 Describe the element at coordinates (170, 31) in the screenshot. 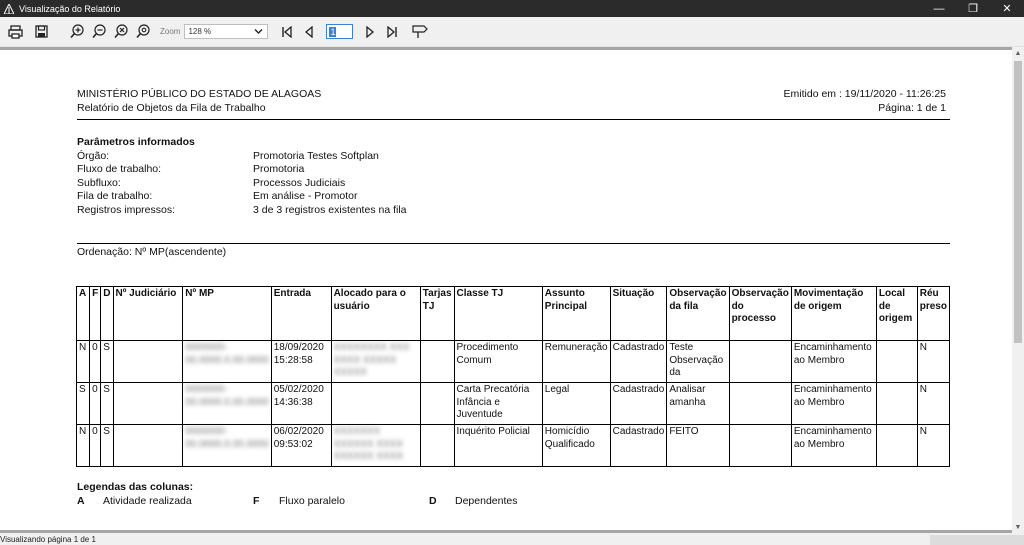

I see `zoom-label: Zoom` at that location.